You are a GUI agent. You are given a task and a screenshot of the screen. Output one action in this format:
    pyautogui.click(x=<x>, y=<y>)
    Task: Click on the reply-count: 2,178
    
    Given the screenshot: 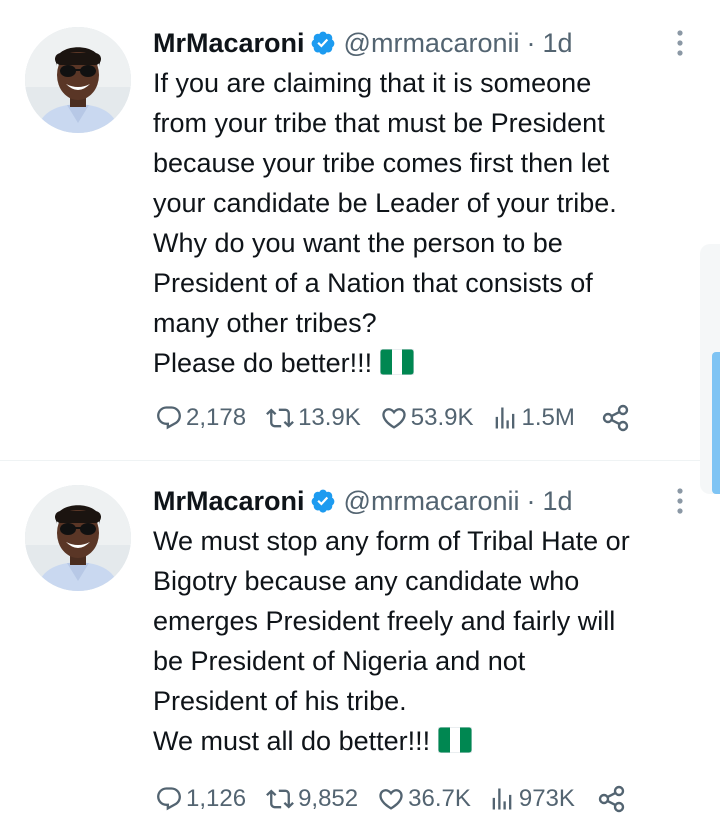 What is the action you would take?
    pyautogui.click(x=216, y=417)
    